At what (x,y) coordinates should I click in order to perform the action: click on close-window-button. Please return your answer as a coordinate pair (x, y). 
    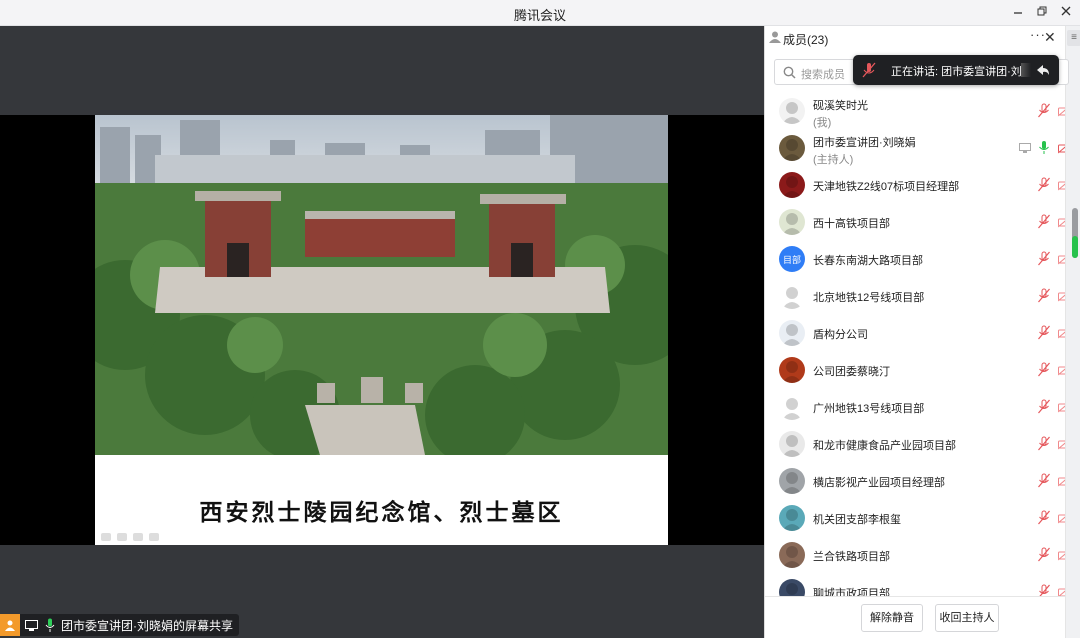
    Looking at the image, I should click on (1066, 13).